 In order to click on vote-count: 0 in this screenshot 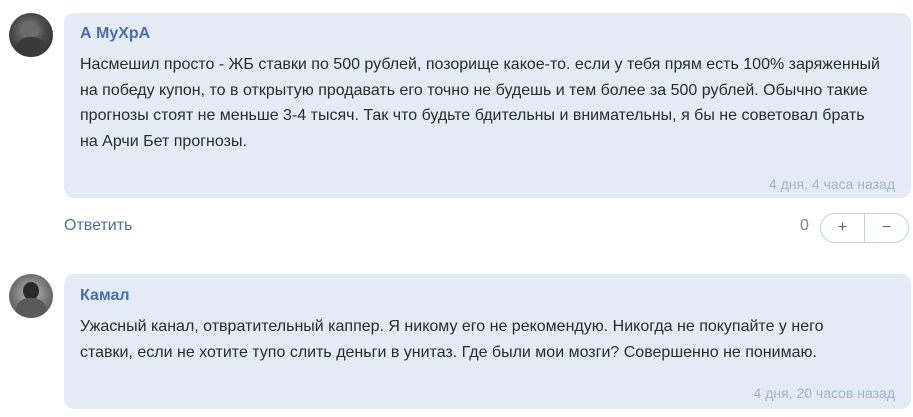, I will do `click(804, 225)`.